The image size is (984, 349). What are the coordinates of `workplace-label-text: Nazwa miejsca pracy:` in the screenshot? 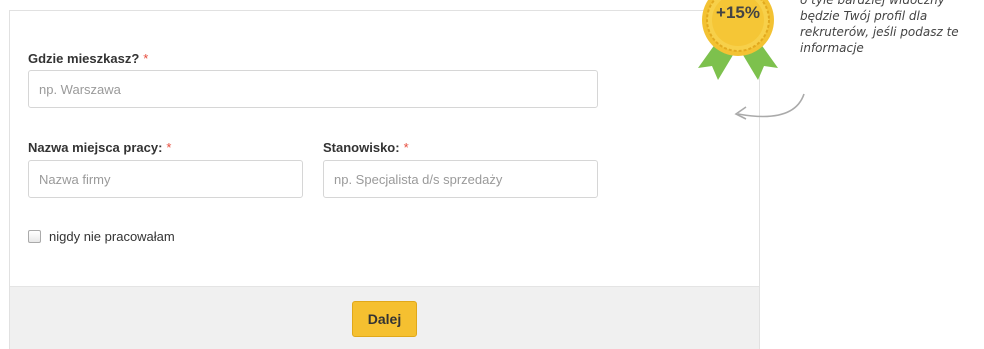 It's located at (95, 147).